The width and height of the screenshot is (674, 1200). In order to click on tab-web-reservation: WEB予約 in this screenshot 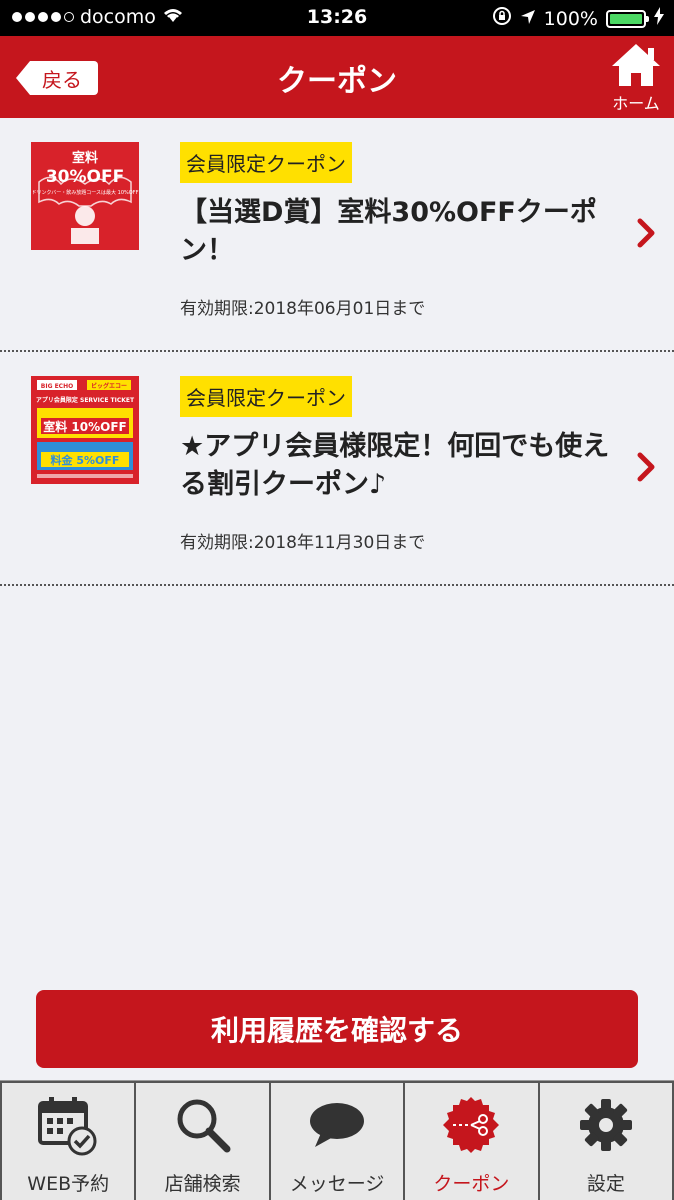, I will do `click(67, 1140)`.